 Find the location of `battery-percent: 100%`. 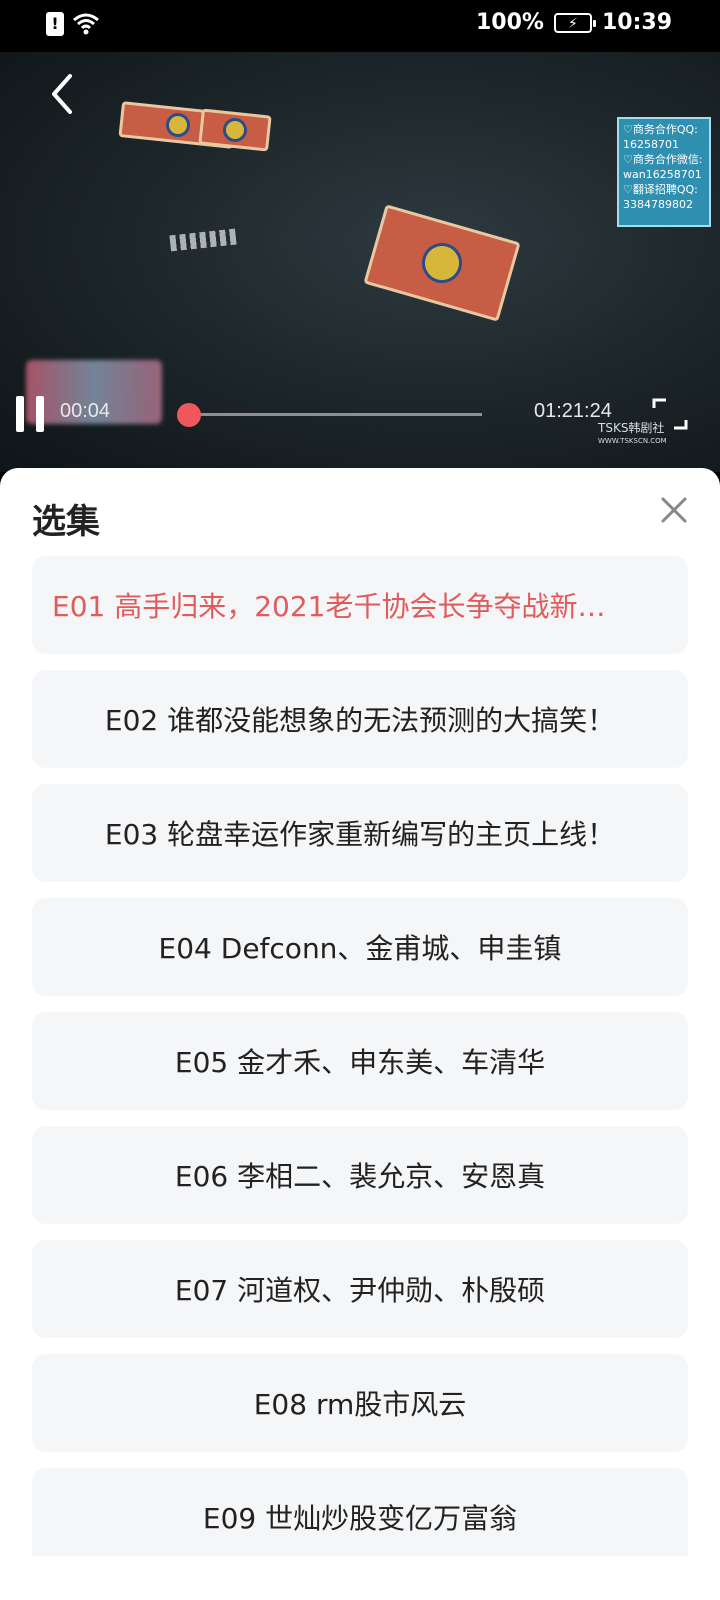

battery-percent: 100% is located at coordinates (510, 22).